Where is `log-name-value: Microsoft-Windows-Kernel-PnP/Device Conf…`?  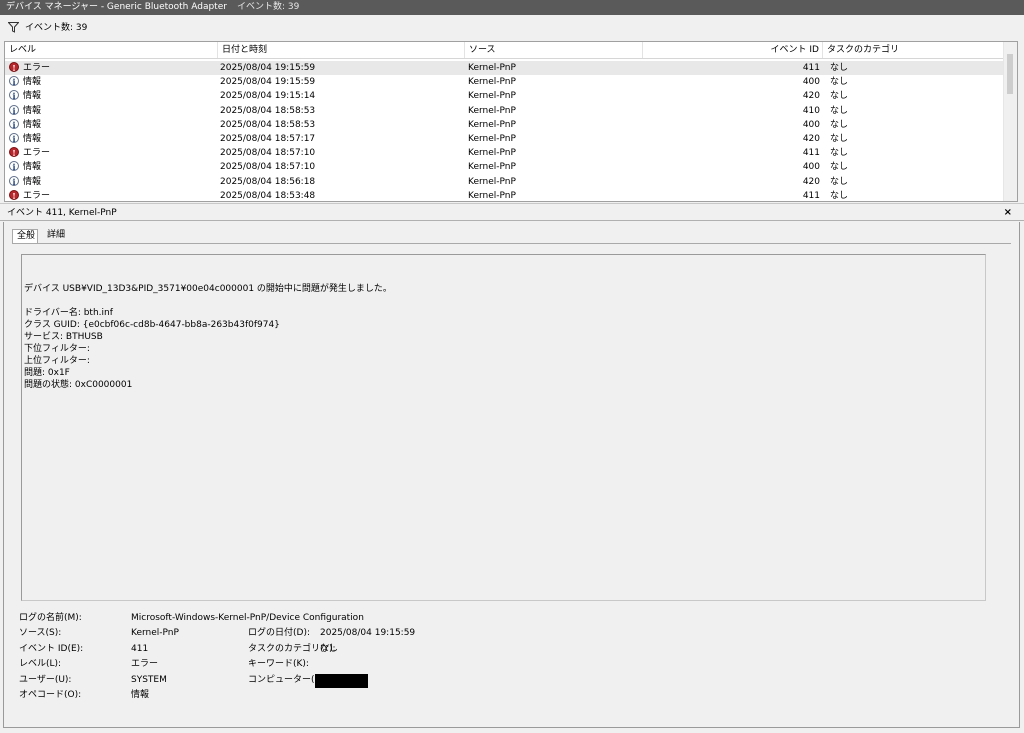
log-name-value: Microsoft-Windows-Kernel-PnP/Device Conf… is located at coordinates (247, 618).